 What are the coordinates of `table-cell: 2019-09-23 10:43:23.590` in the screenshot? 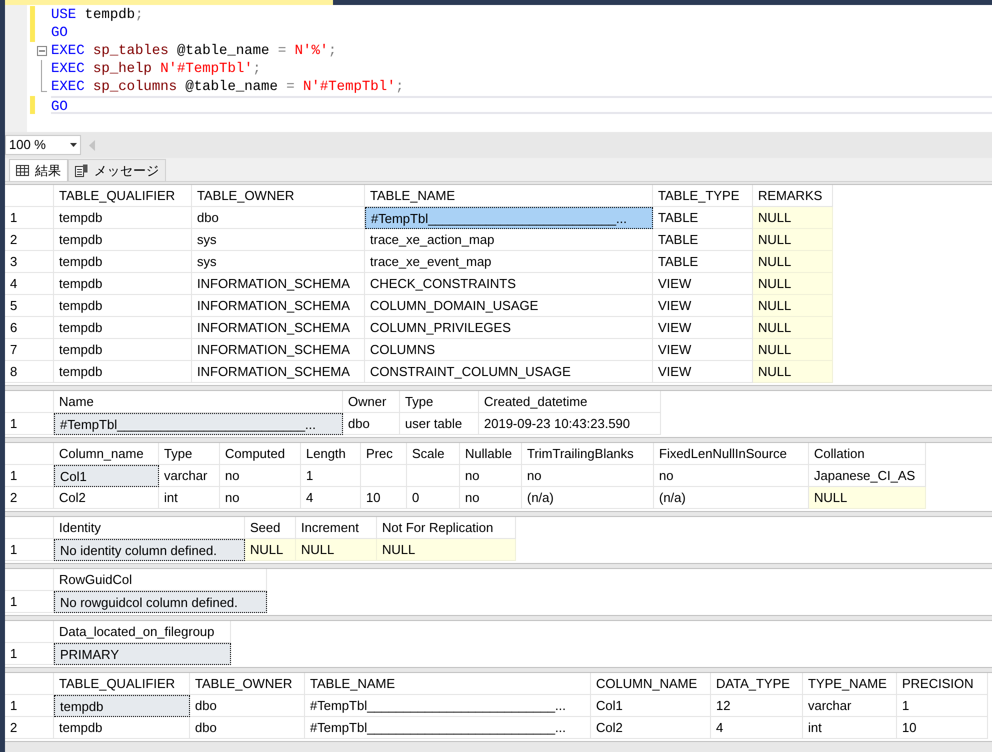 It's located at (570, 424).